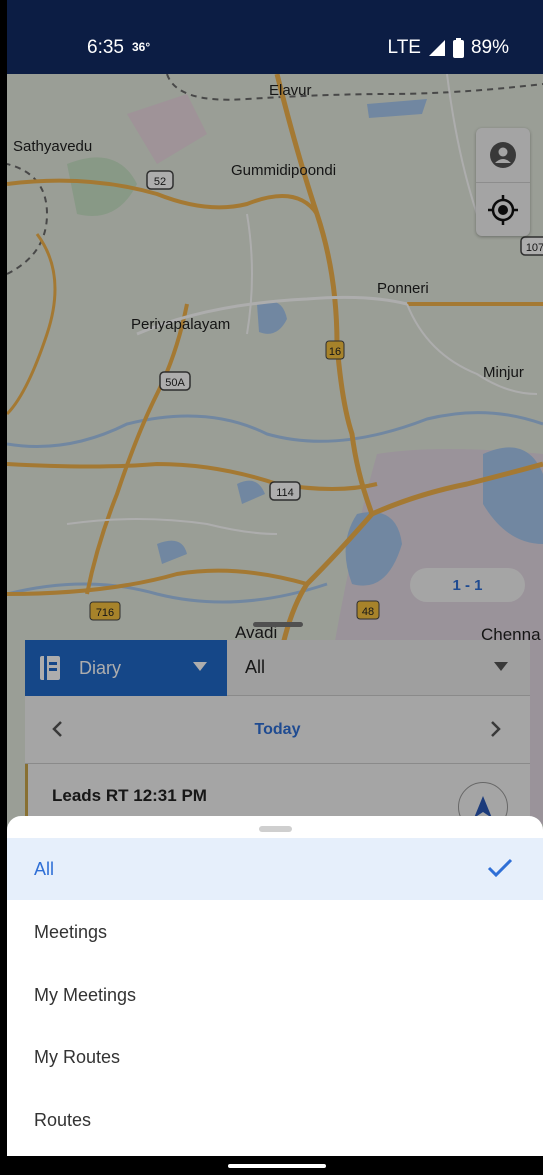 This screenshot has width=543, height=1175. What do you see at coordinates (105, 47) in the screenshot?
I see `status-time: 6:35` at bounding box center [105, 47].